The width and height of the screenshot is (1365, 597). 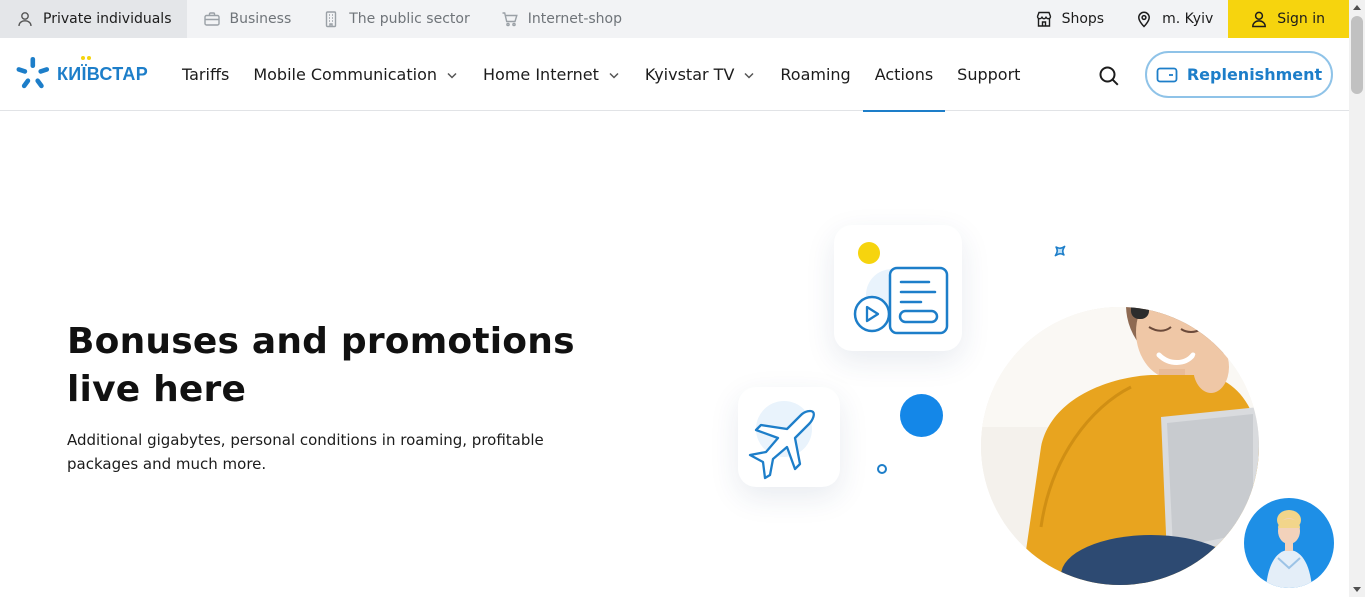 I want to click on segment-label: Private individuals, so click(x=107, y=19).